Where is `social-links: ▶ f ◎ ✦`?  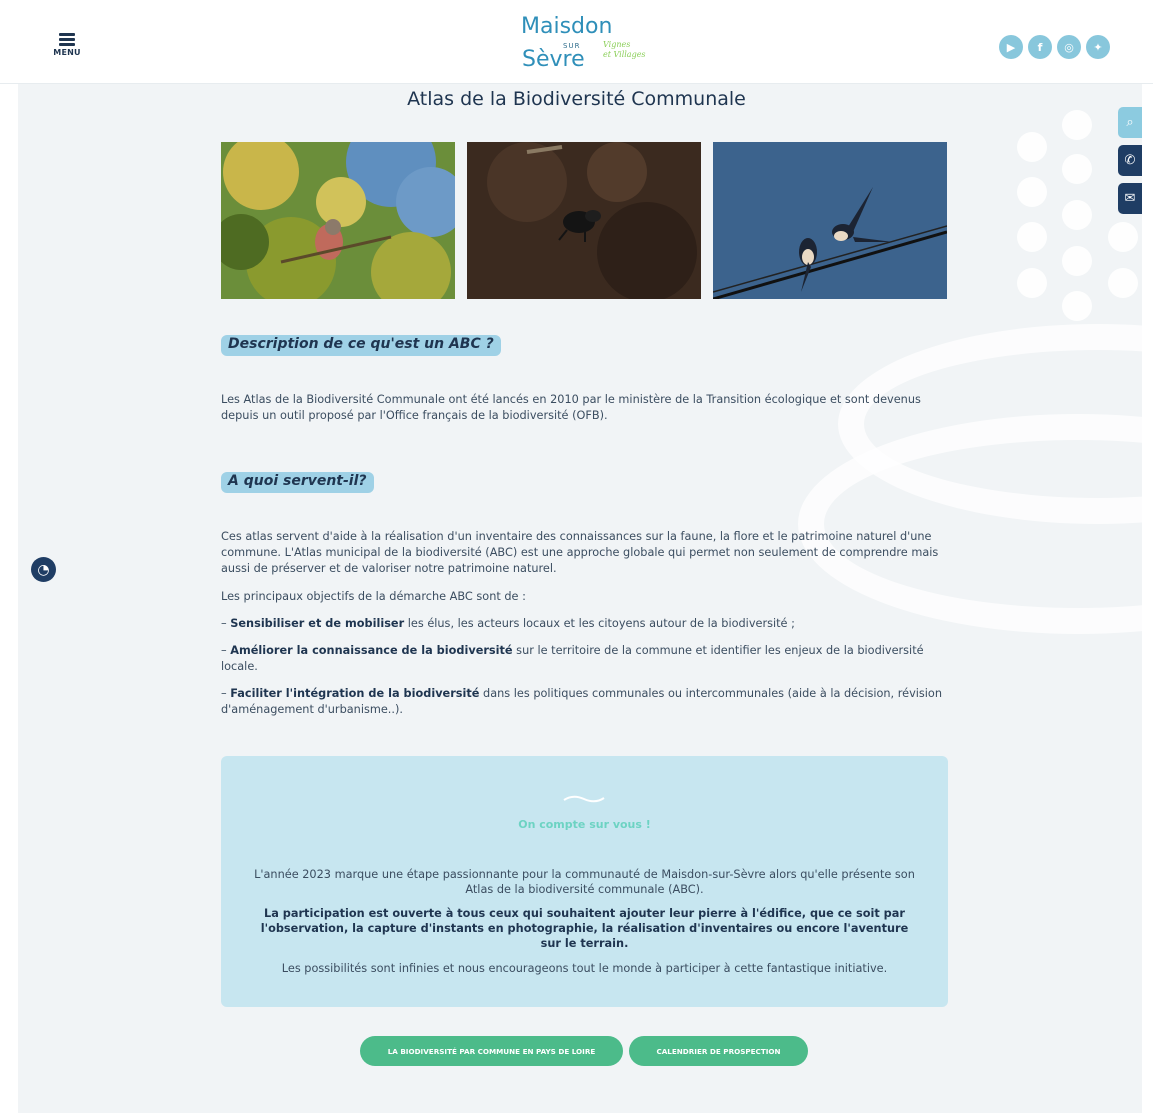
social-links: ▶ f ◎ ✦ is located at coordinates (1054, 47).